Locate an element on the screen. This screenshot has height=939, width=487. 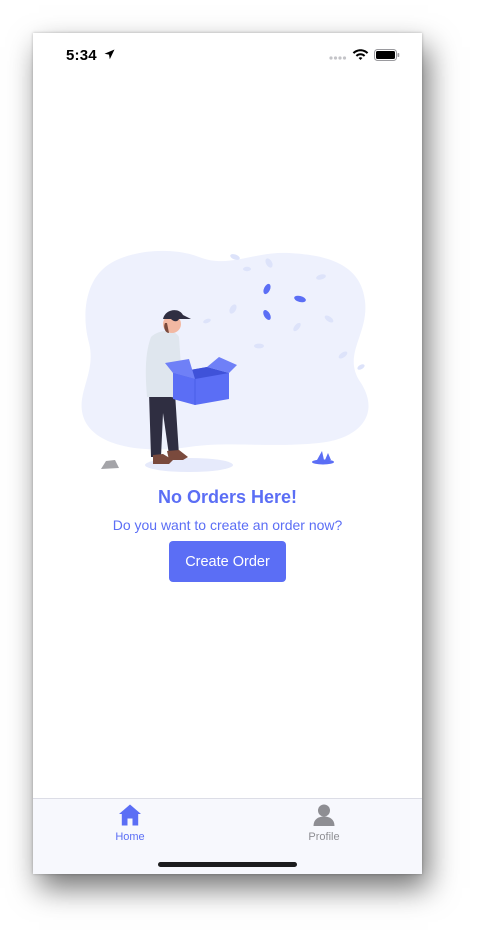
wifi-icon is located at coordinates (360, 54).